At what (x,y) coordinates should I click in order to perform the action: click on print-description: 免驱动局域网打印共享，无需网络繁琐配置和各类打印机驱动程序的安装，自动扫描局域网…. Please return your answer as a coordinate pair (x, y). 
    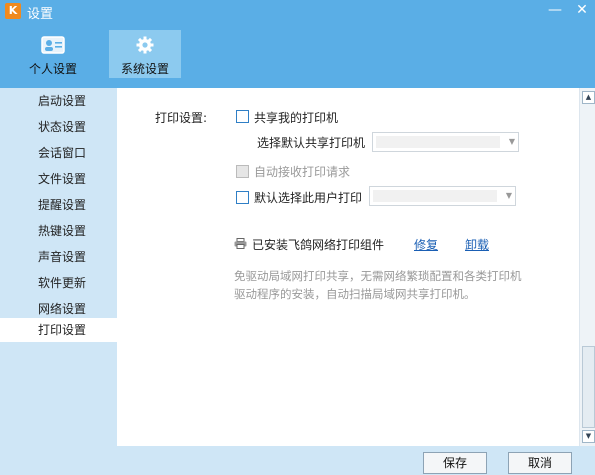
    Looking at the image, I should click on (378, 285).